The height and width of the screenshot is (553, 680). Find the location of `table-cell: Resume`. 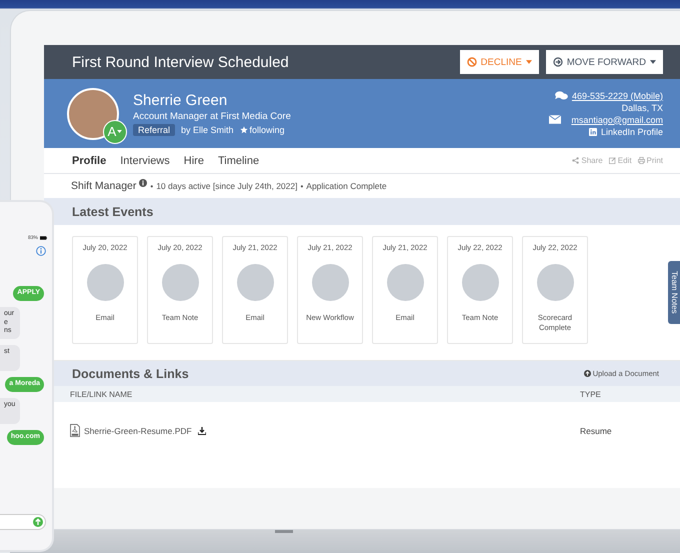

table-cell: Resume is located at coordinates (596, 431).